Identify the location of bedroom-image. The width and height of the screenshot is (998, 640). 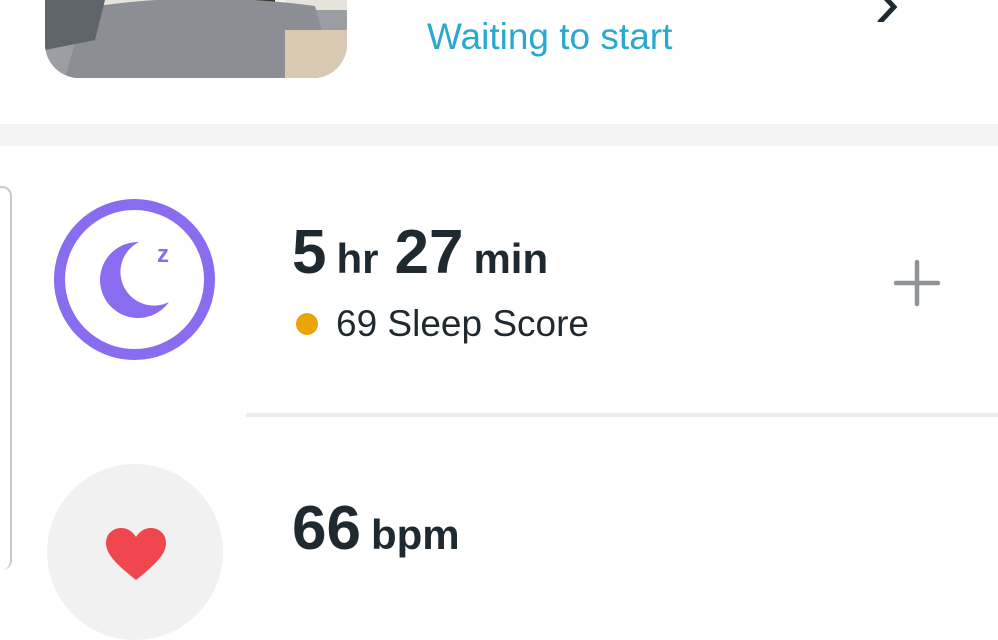
(196, 39).